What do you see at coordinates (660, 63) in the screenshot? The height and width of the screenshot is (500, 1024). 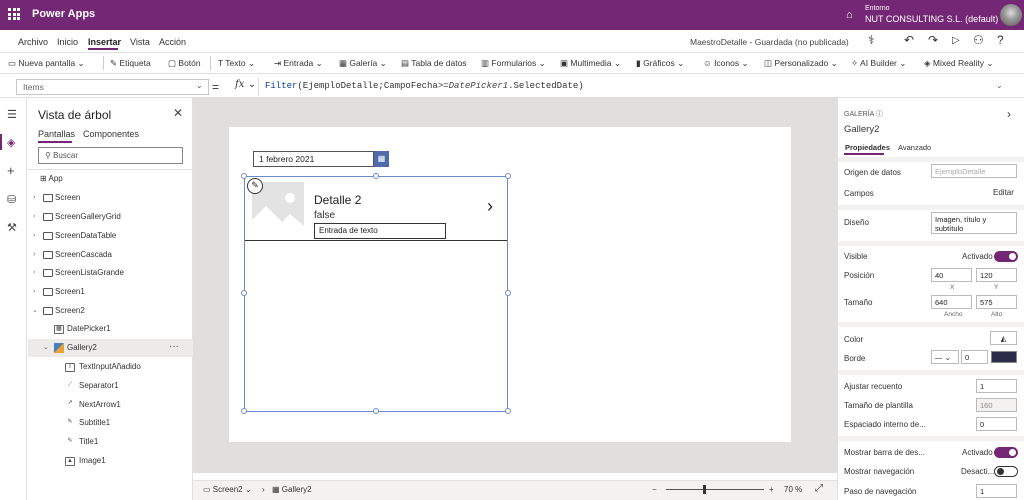 I see `ribbon-graficos: ▮ Gráficos ⌄` at bounding box center [660, 63].